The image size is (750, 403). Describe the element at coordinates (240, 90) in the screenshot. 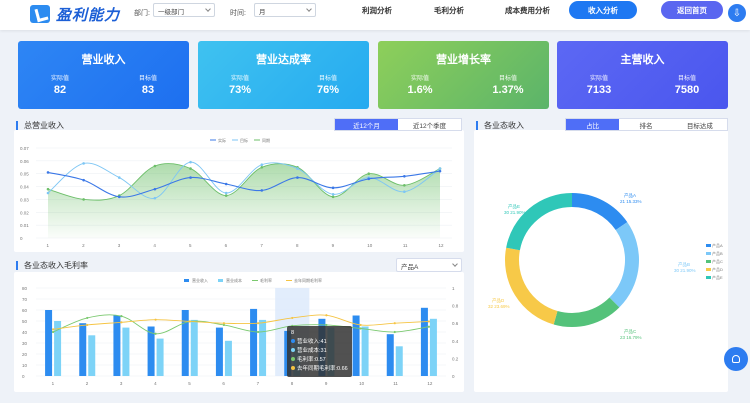

I see `kpi-actual-value: 73%` at that location.